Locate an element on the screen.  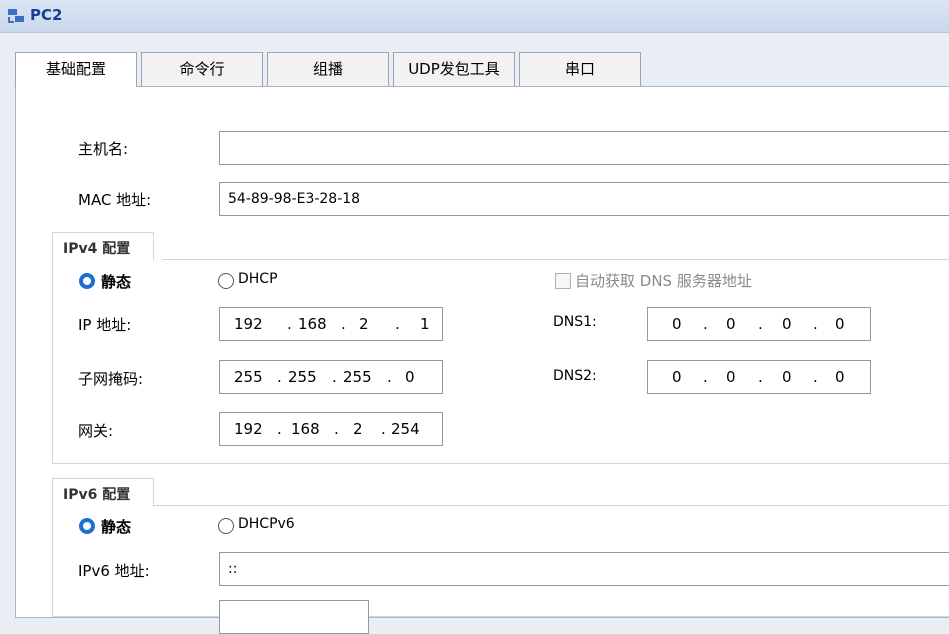
ipv6-dhcp-label: DHCPv6 is located at coordinates (266, 524).